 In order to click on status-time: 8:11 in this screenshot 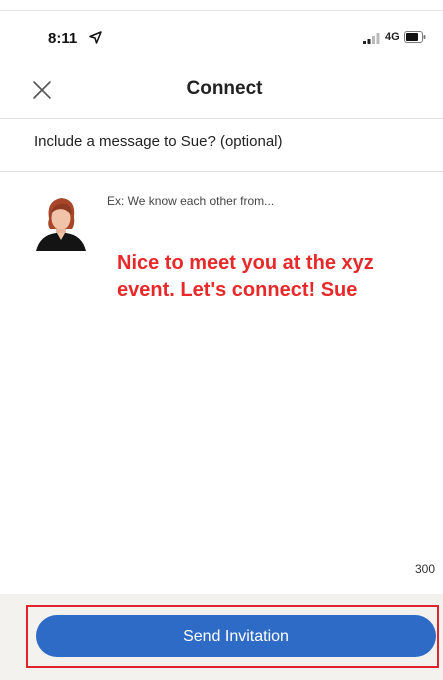, I will do `click(63, 38)`.